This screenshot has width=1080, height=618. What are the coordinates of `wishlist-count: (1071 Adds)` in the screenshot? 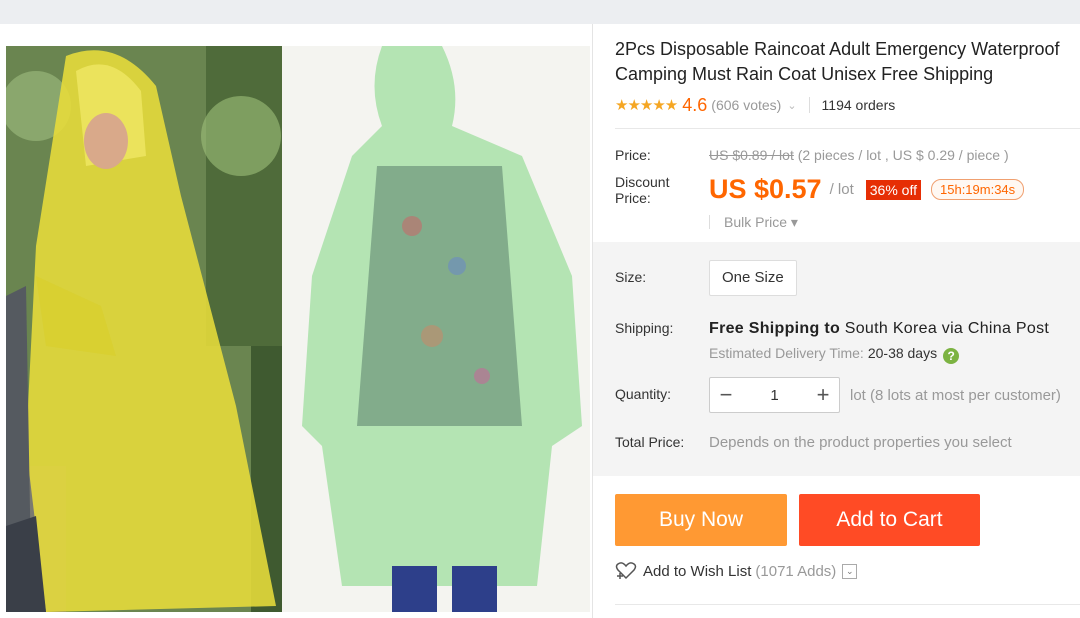 It's located at (796, 571).